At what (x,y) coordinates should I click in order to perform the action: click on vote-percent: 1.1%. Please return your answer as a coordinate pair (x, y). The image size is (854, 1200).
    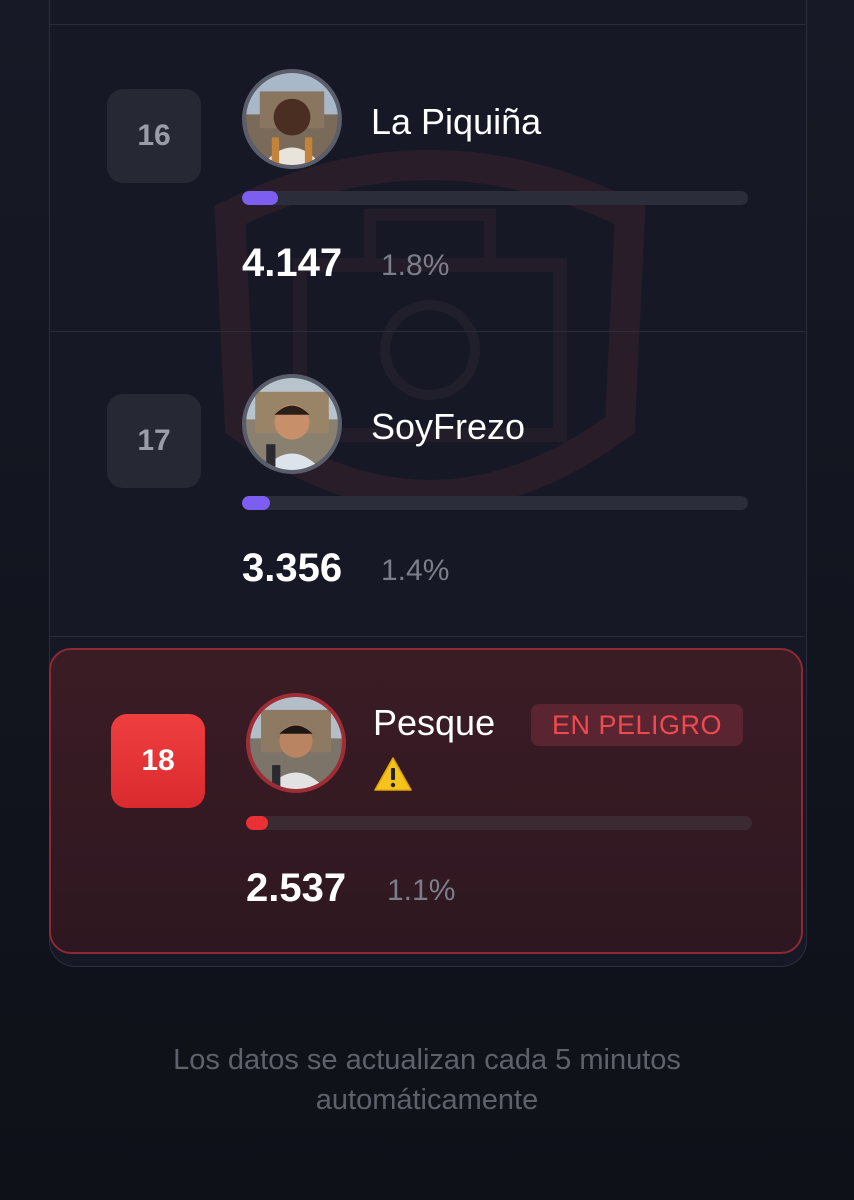
    Looking at the image, I should click on (421, 890).